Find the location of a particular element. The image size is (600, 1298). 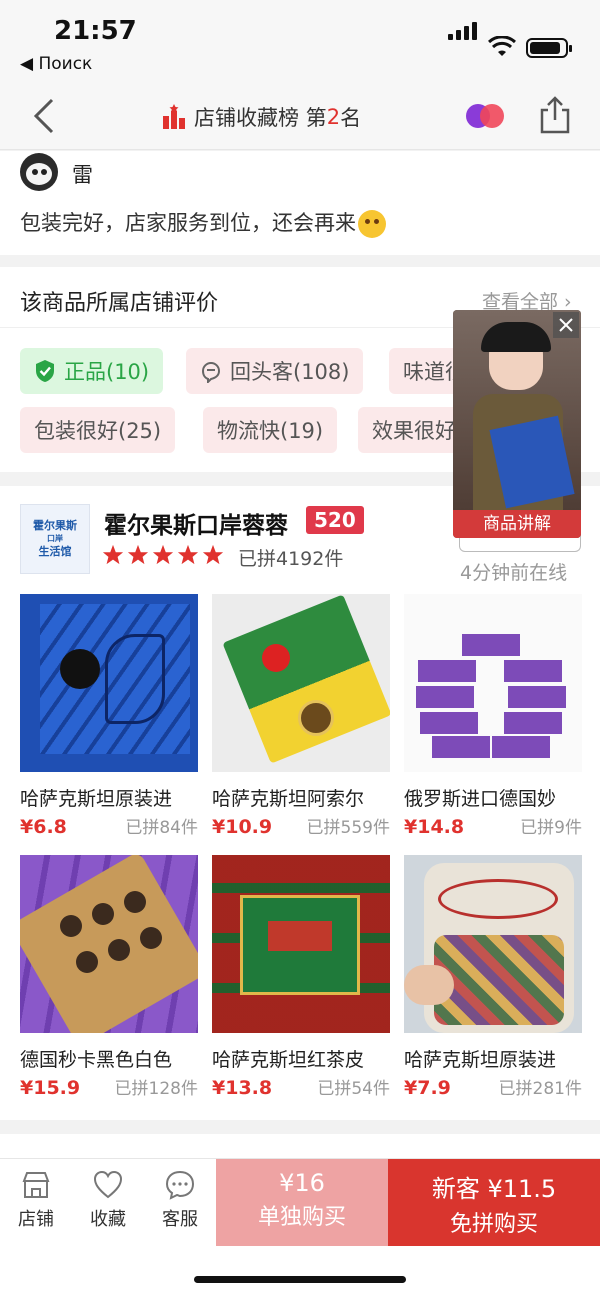

ranking-icon is located at coordinates (174, 116).